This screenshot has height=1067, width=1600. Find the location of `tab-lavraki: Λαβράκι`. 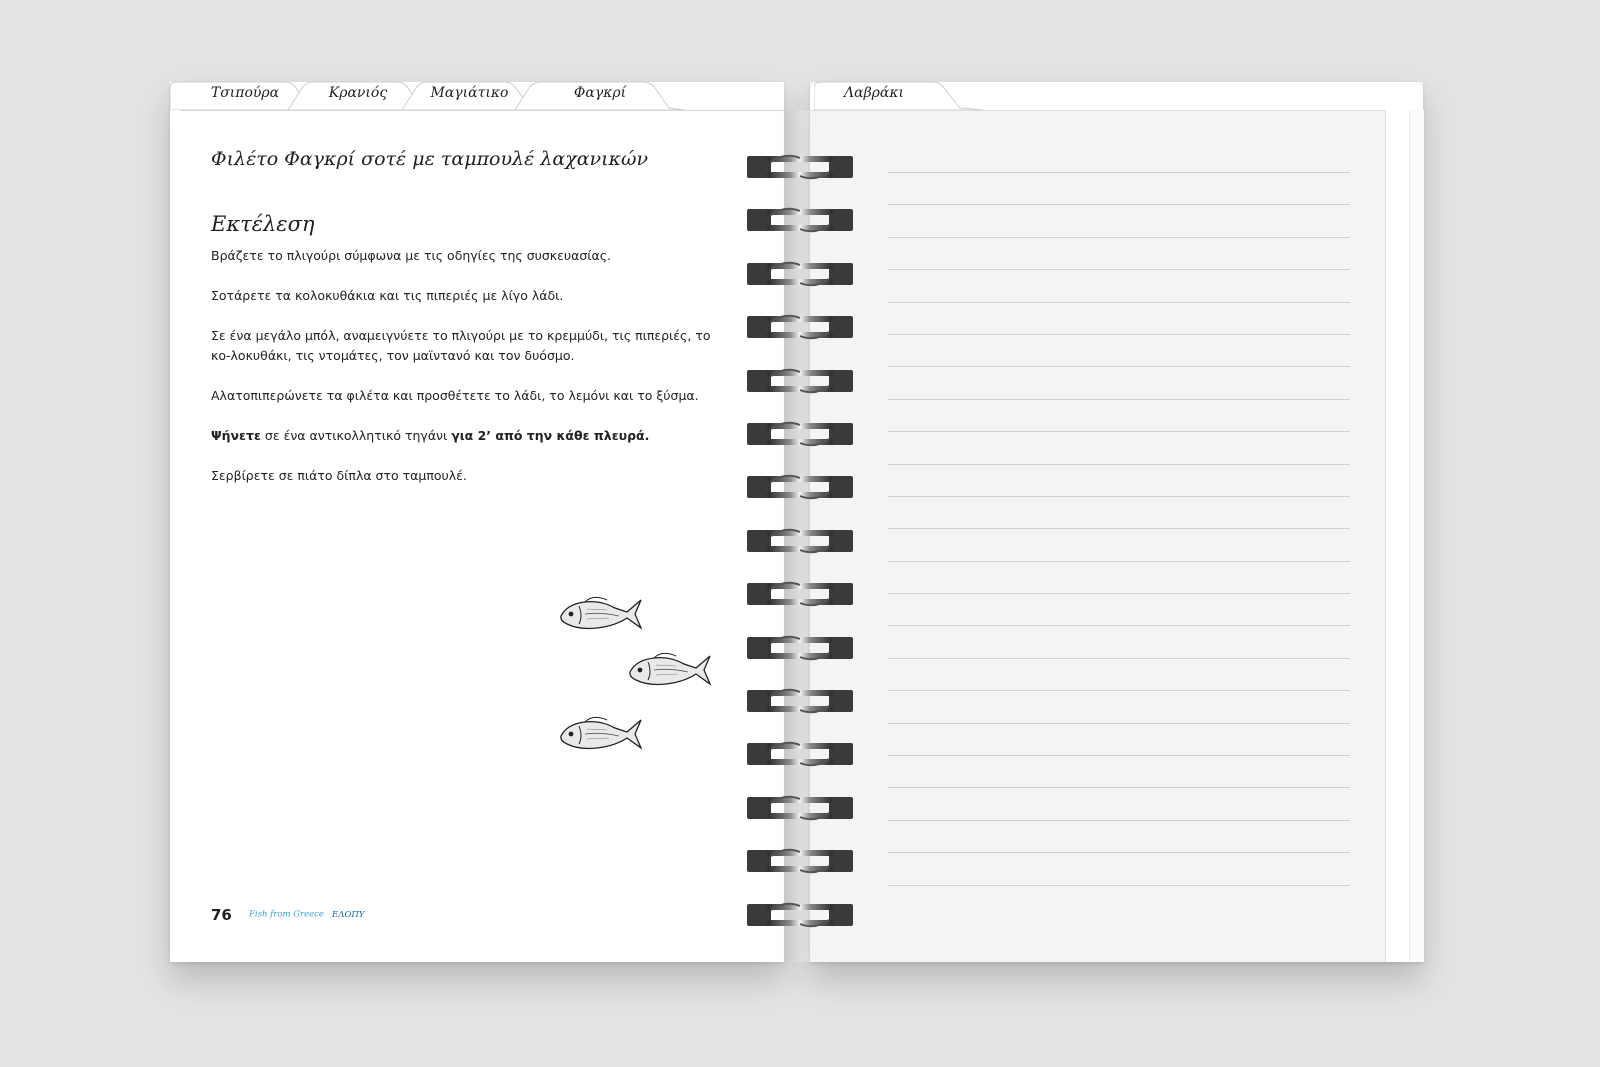

tab-lavraki: Λαβράκι is located at coordinates (899, 95).